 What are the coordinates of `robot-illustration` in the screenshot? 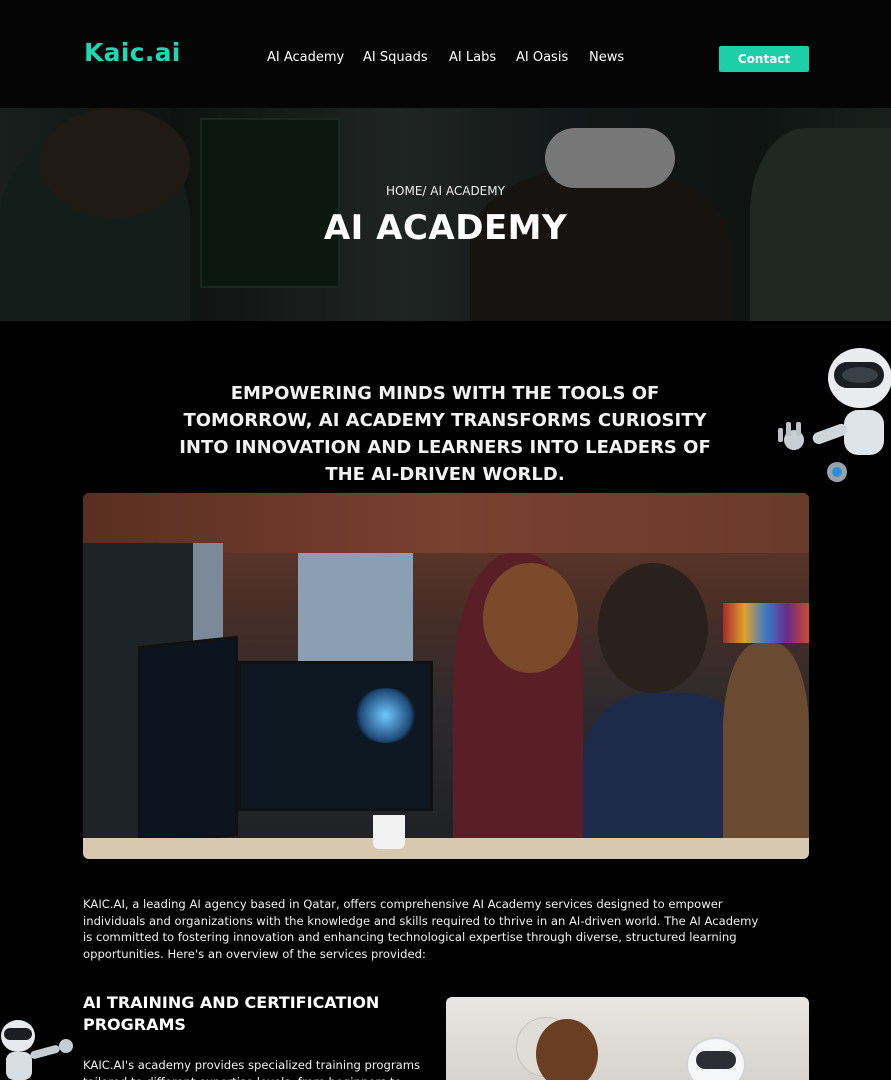 It's located at (834, 415).